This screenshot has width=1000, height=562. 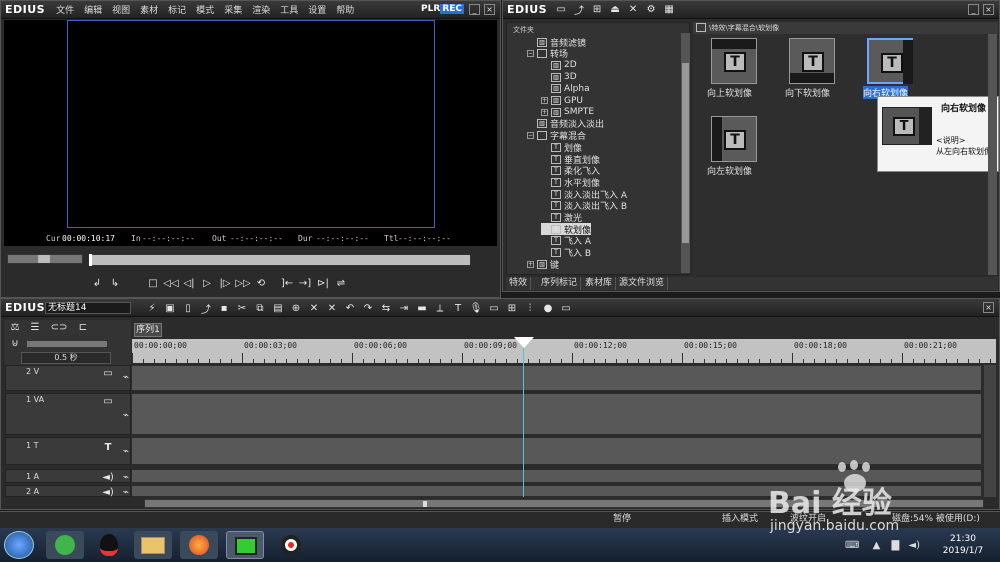 What do you see at coordinates (561, 218) in the screenshot?
I see `tree-item: T 激光` at bounding box center [561, 218].